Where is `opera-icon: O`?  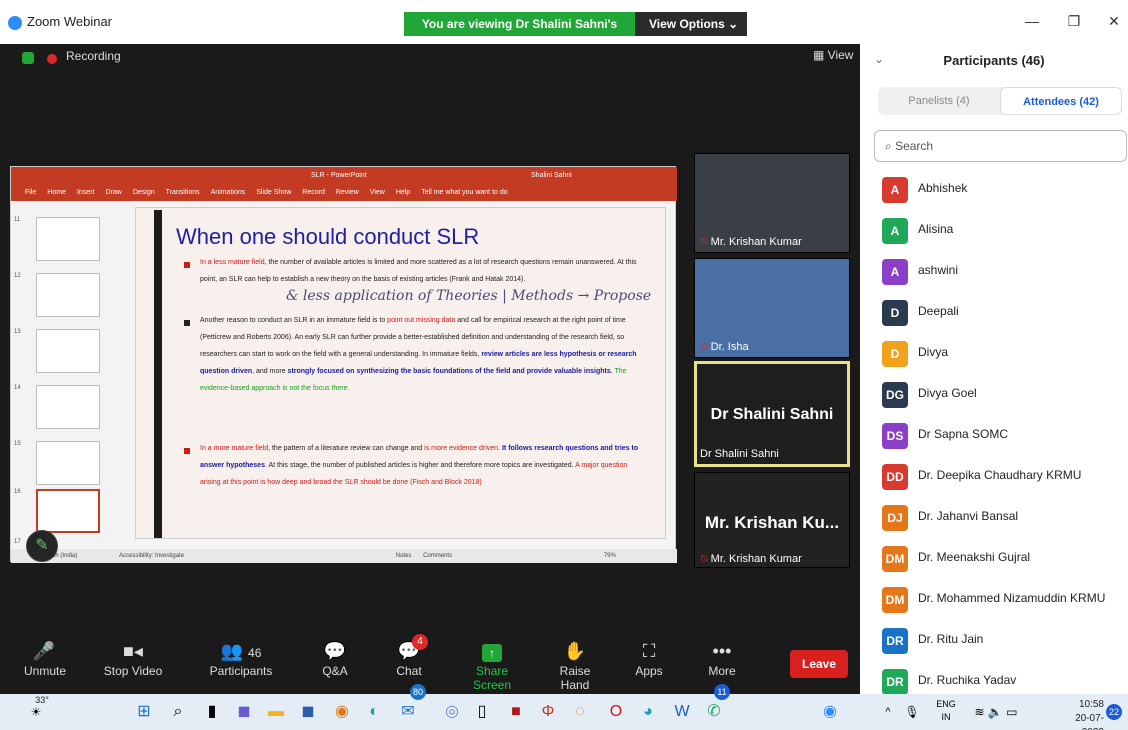 opera-icon: O is located at coordinates (616, 712).